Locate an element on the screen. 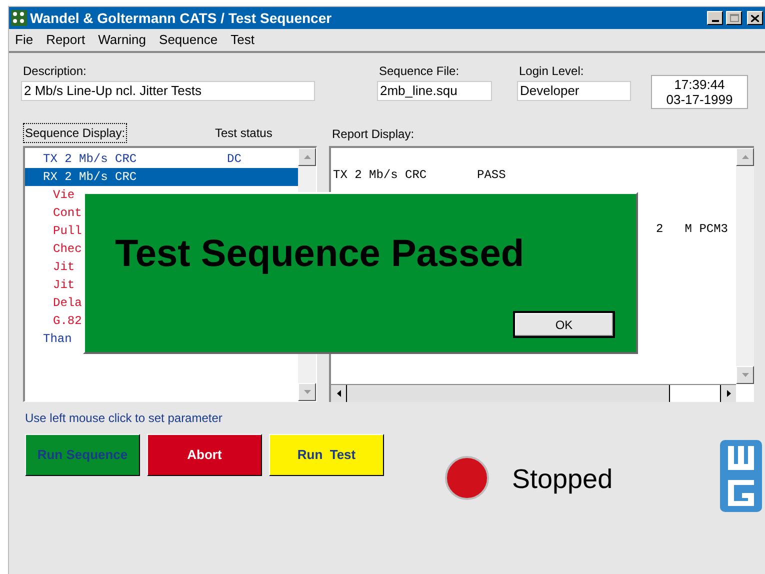  maximize-button is located at coordinates (734, 18).